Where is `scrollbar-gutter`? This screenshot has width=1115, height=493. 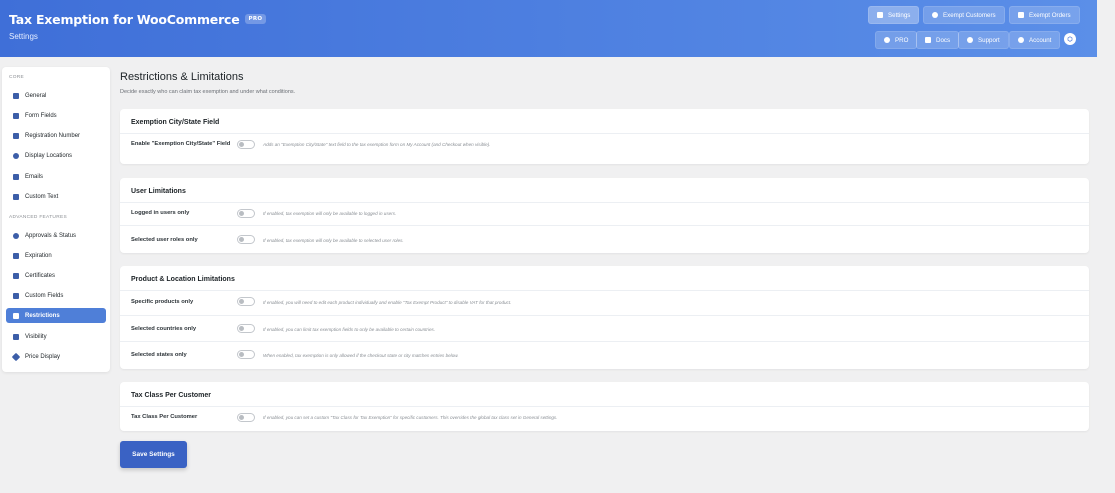 scrollbar-gutter is located at coordinates (1106, 246).